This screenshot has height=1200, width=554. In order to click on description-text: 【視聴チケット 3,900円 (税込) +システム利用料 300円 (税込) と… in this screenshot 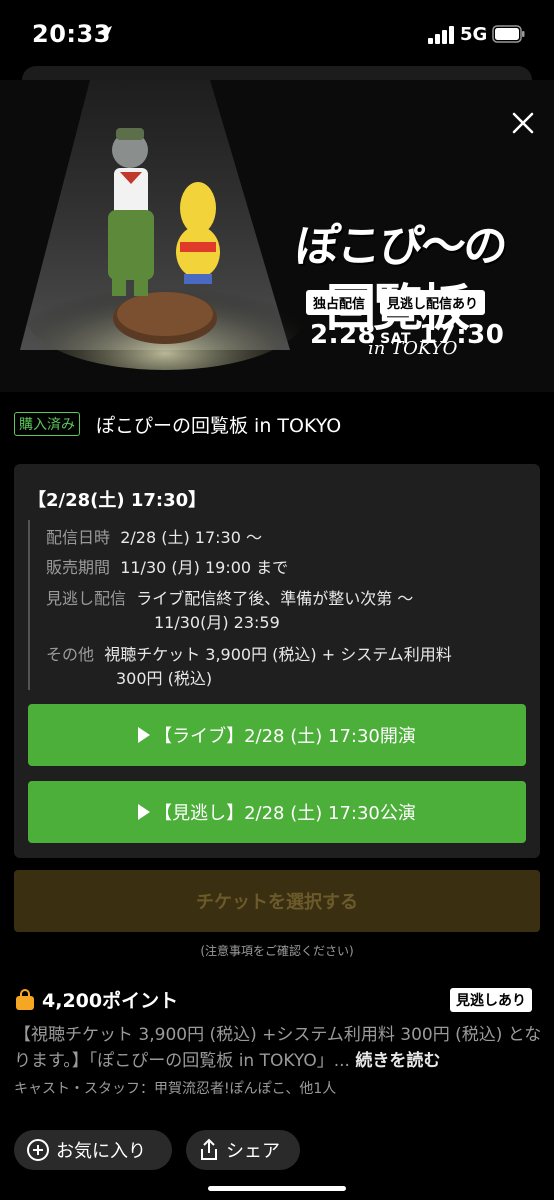, I will do `click(278, 1048)`.